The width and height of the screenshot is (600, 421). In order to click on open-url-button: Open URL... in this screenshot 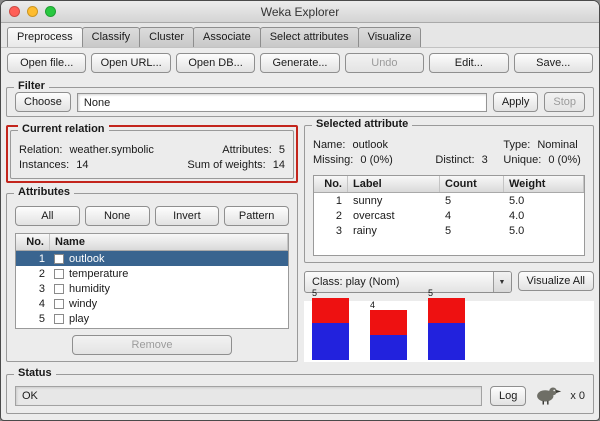, I will do `click(131, 63)`.